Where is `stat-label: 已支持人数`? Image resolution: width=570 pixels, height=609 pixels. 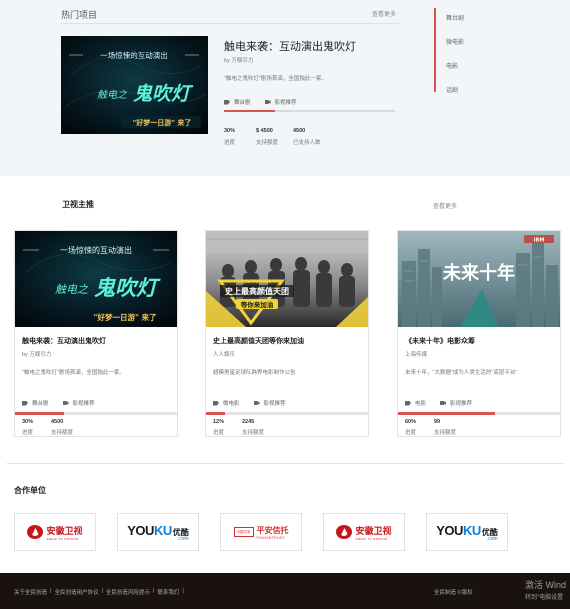
stat-label: 已支持人数 is located at coordinates (307, 143).